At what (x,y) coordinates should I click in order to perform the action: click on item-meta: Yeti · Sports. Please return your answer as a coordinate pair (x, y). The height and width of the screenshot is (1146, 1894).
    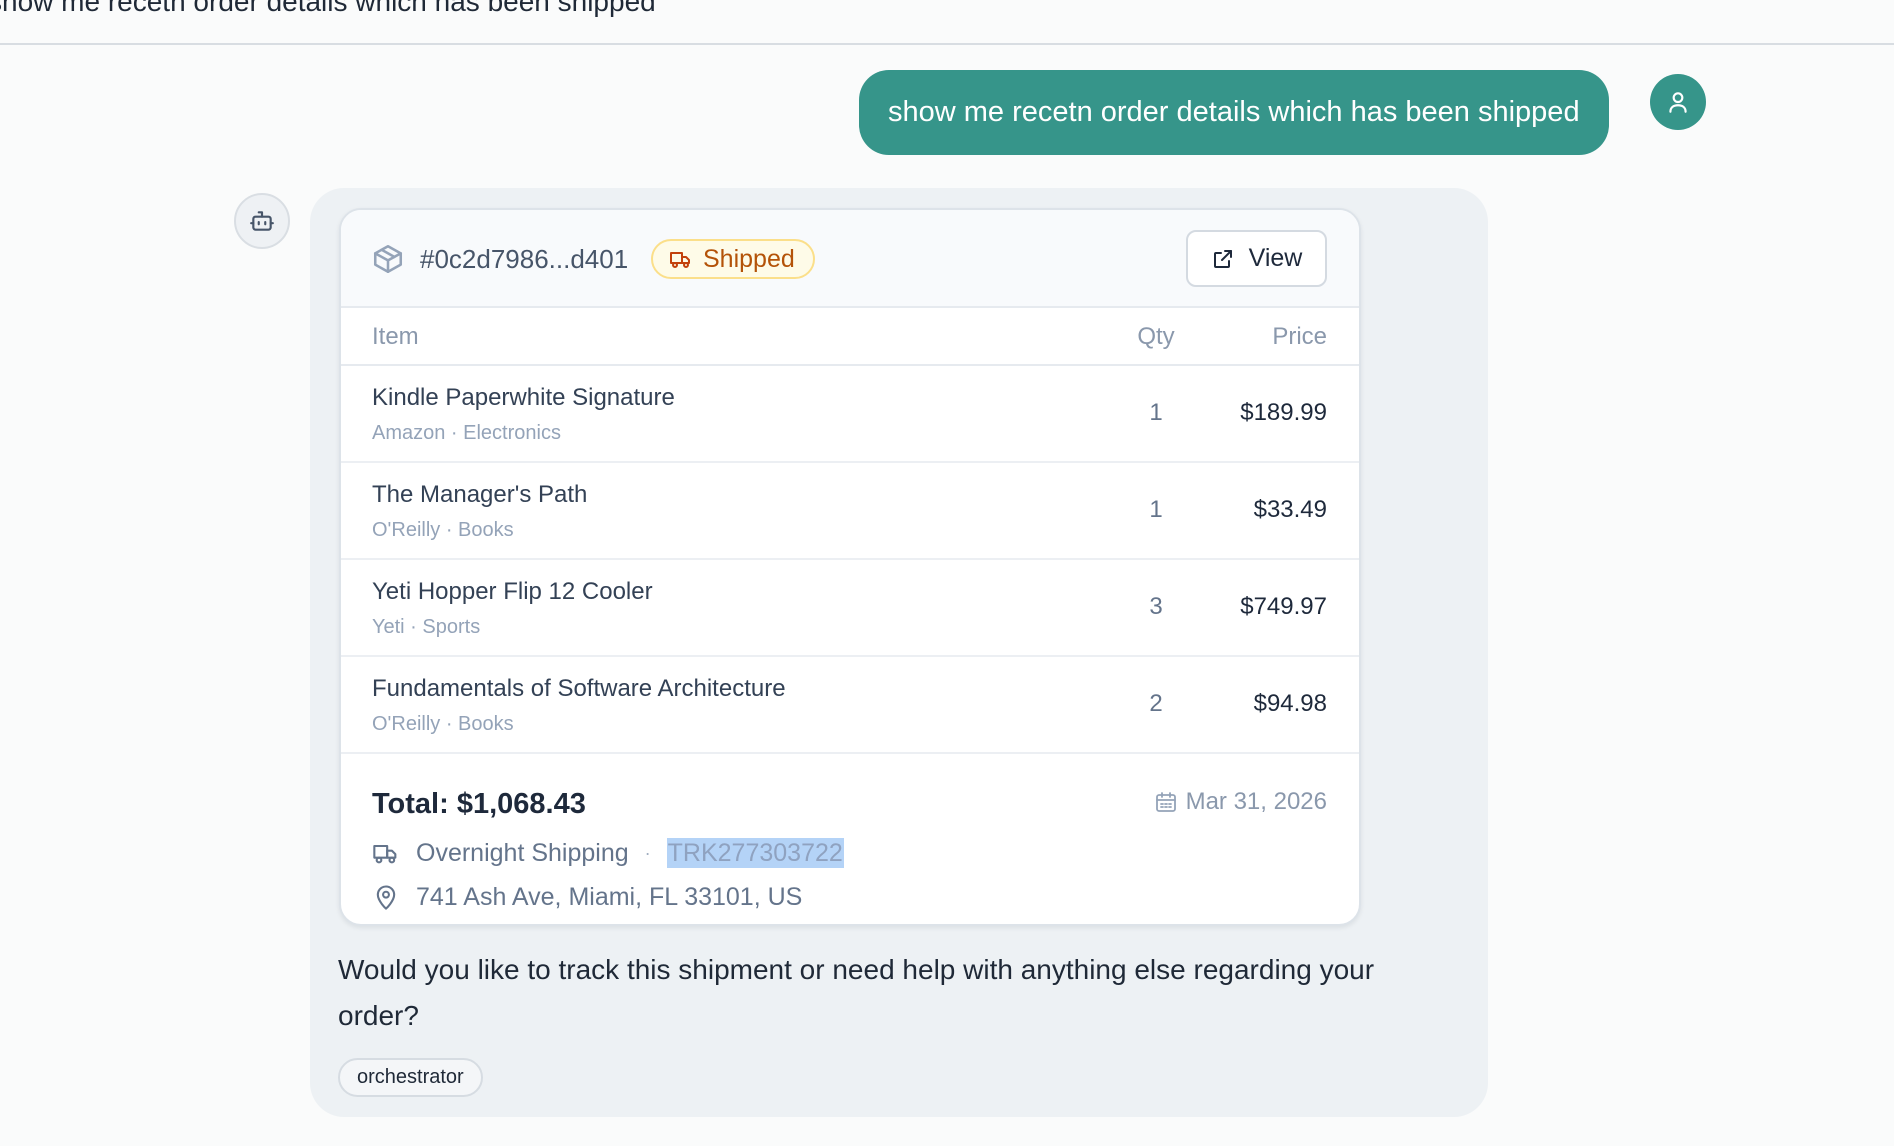
    Looking at the image, I should click on (426, 627).